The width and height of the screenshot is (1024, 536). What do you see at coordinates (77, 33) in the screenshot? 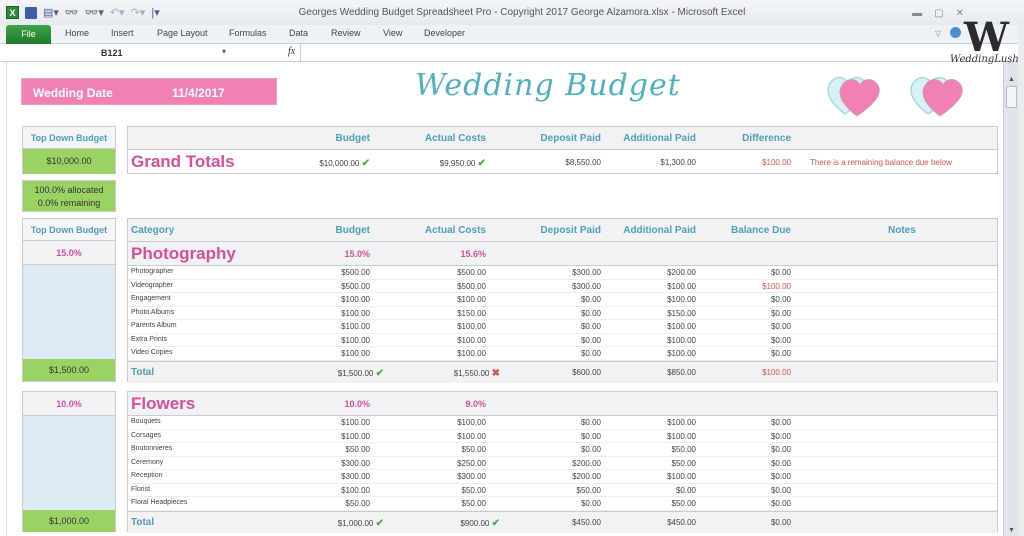
I see `tab-home: Home` at bounding box center [77, 33].